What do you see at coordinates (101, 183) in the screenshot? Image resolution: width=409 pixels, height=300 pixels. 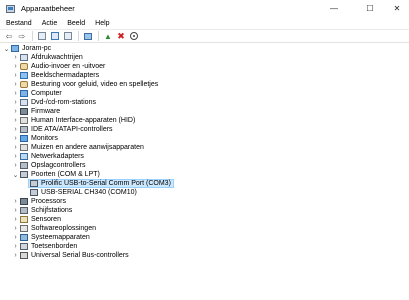 I see `device-prolific-com3: Prolific USB-to-Serial Comm Port (COM3)` at bounding box center [101, 183].